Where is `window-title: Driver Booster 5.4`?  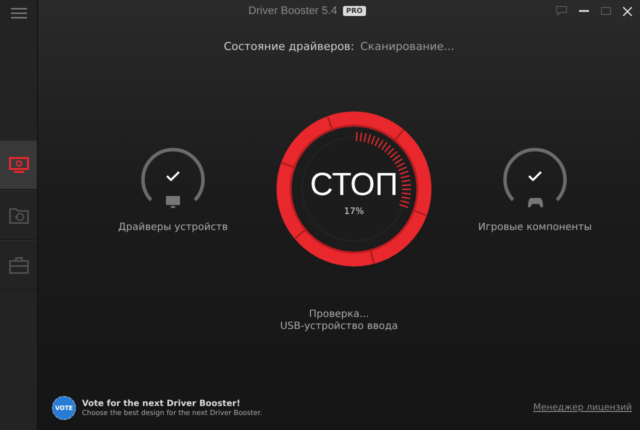
window-title: Driver Booster 5.4 is located at coordinates (293, 11).